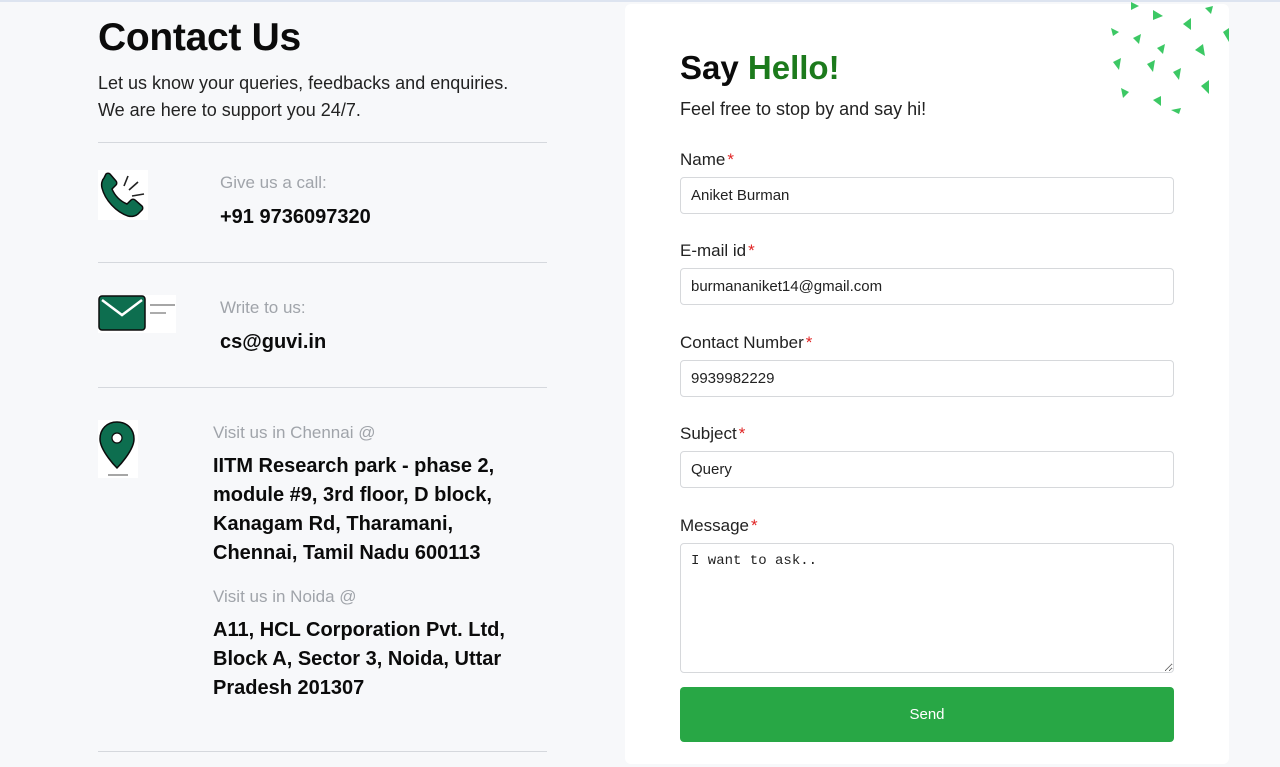 Image resolution: width=1280 pixels, height=767 pixels. What do you see at coordinates (273, 327) in the screenshot?
I see `email-text: Write to us: cs@guvi.in` at bounding box center [273, 327].